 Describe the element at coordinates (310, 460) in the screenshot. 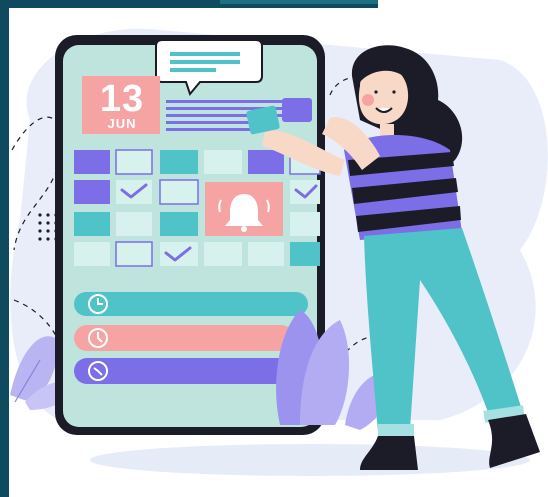

I see `floor-shadow` at that location.